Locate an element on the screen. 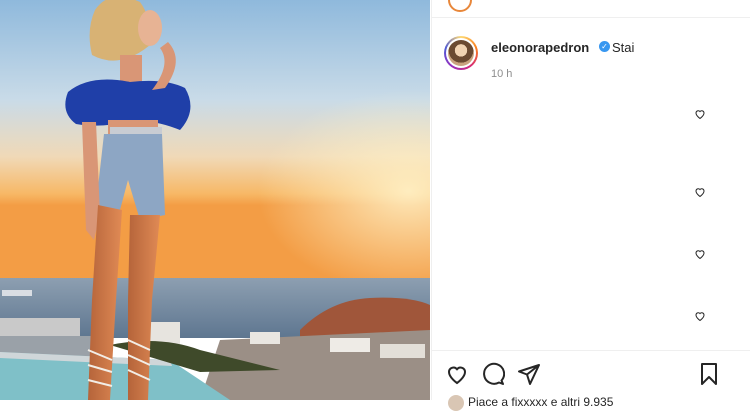 The height and width of the screenshot is (411, 750). avatar is located at coordinates (461, 53).